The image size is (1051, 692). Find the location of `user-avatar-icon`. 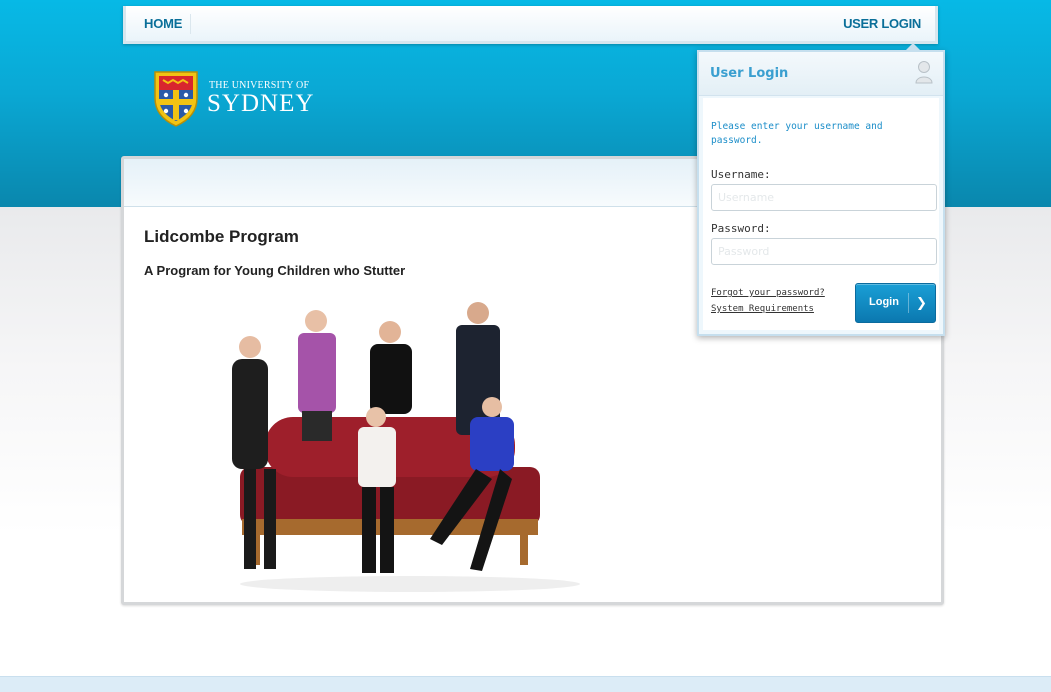

user-avatar-icon is located at coordinates (924, 72).